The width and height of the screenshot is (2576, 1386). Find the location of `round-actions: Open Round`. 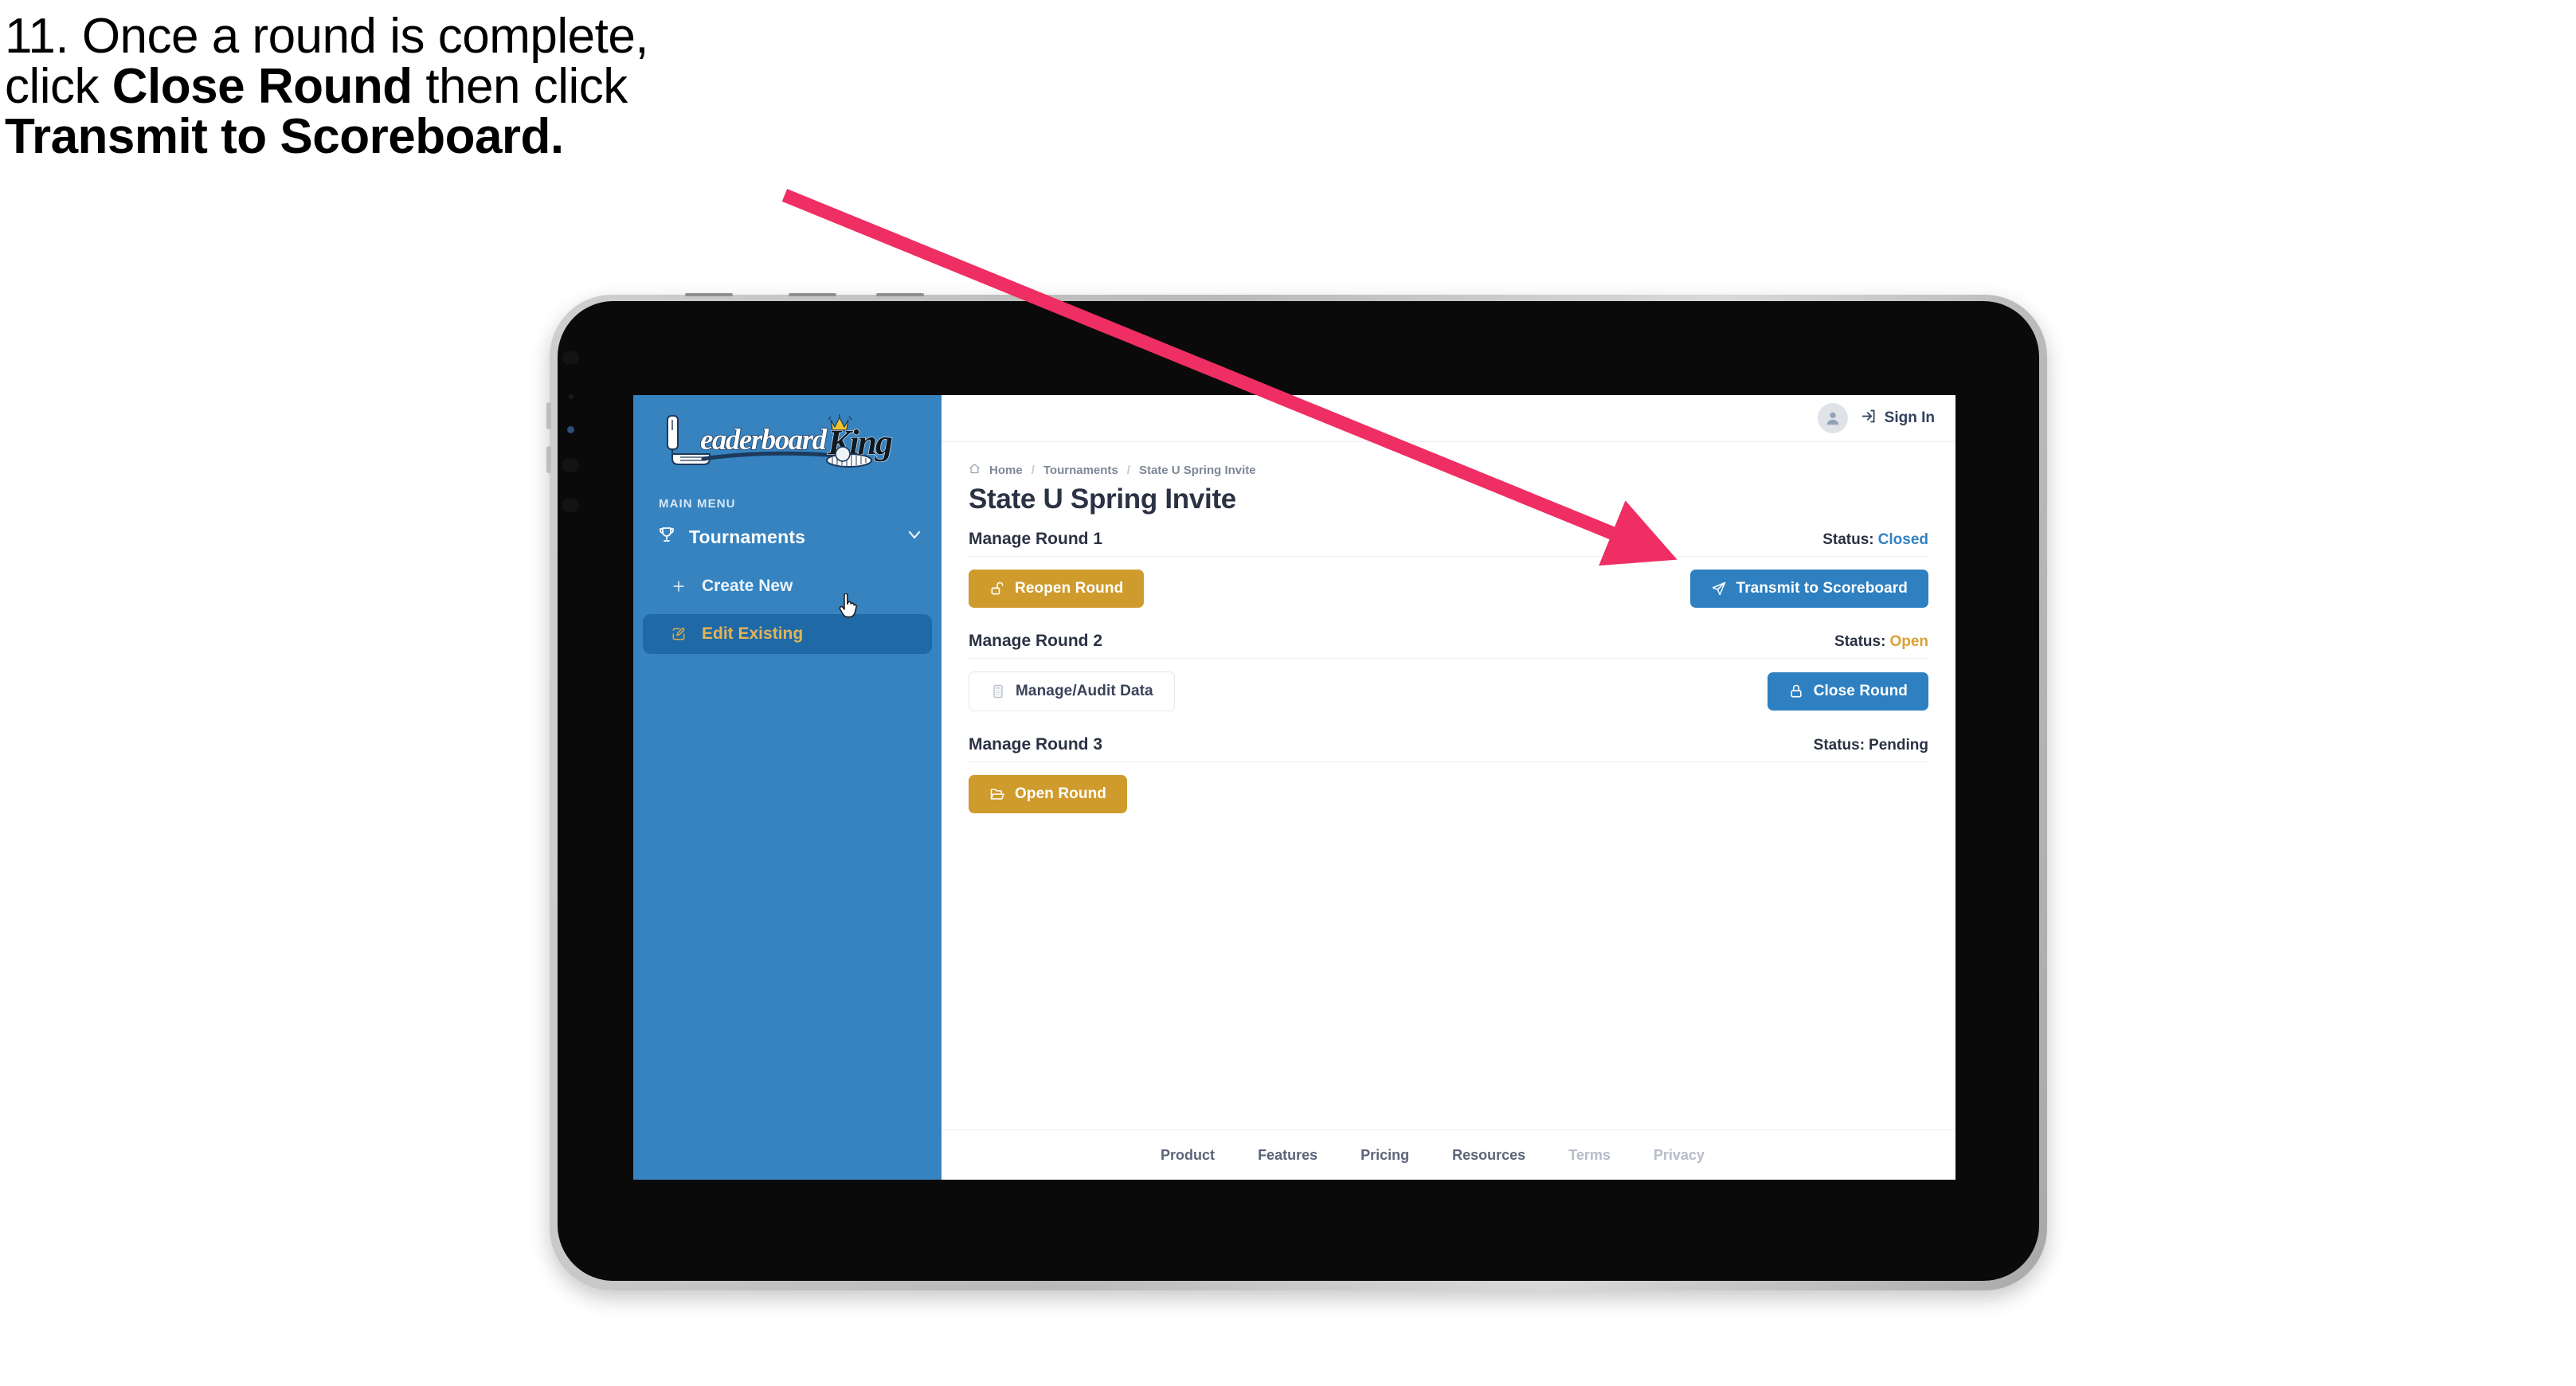

round-actions: Open Round is located at coordinates (1448, 787).